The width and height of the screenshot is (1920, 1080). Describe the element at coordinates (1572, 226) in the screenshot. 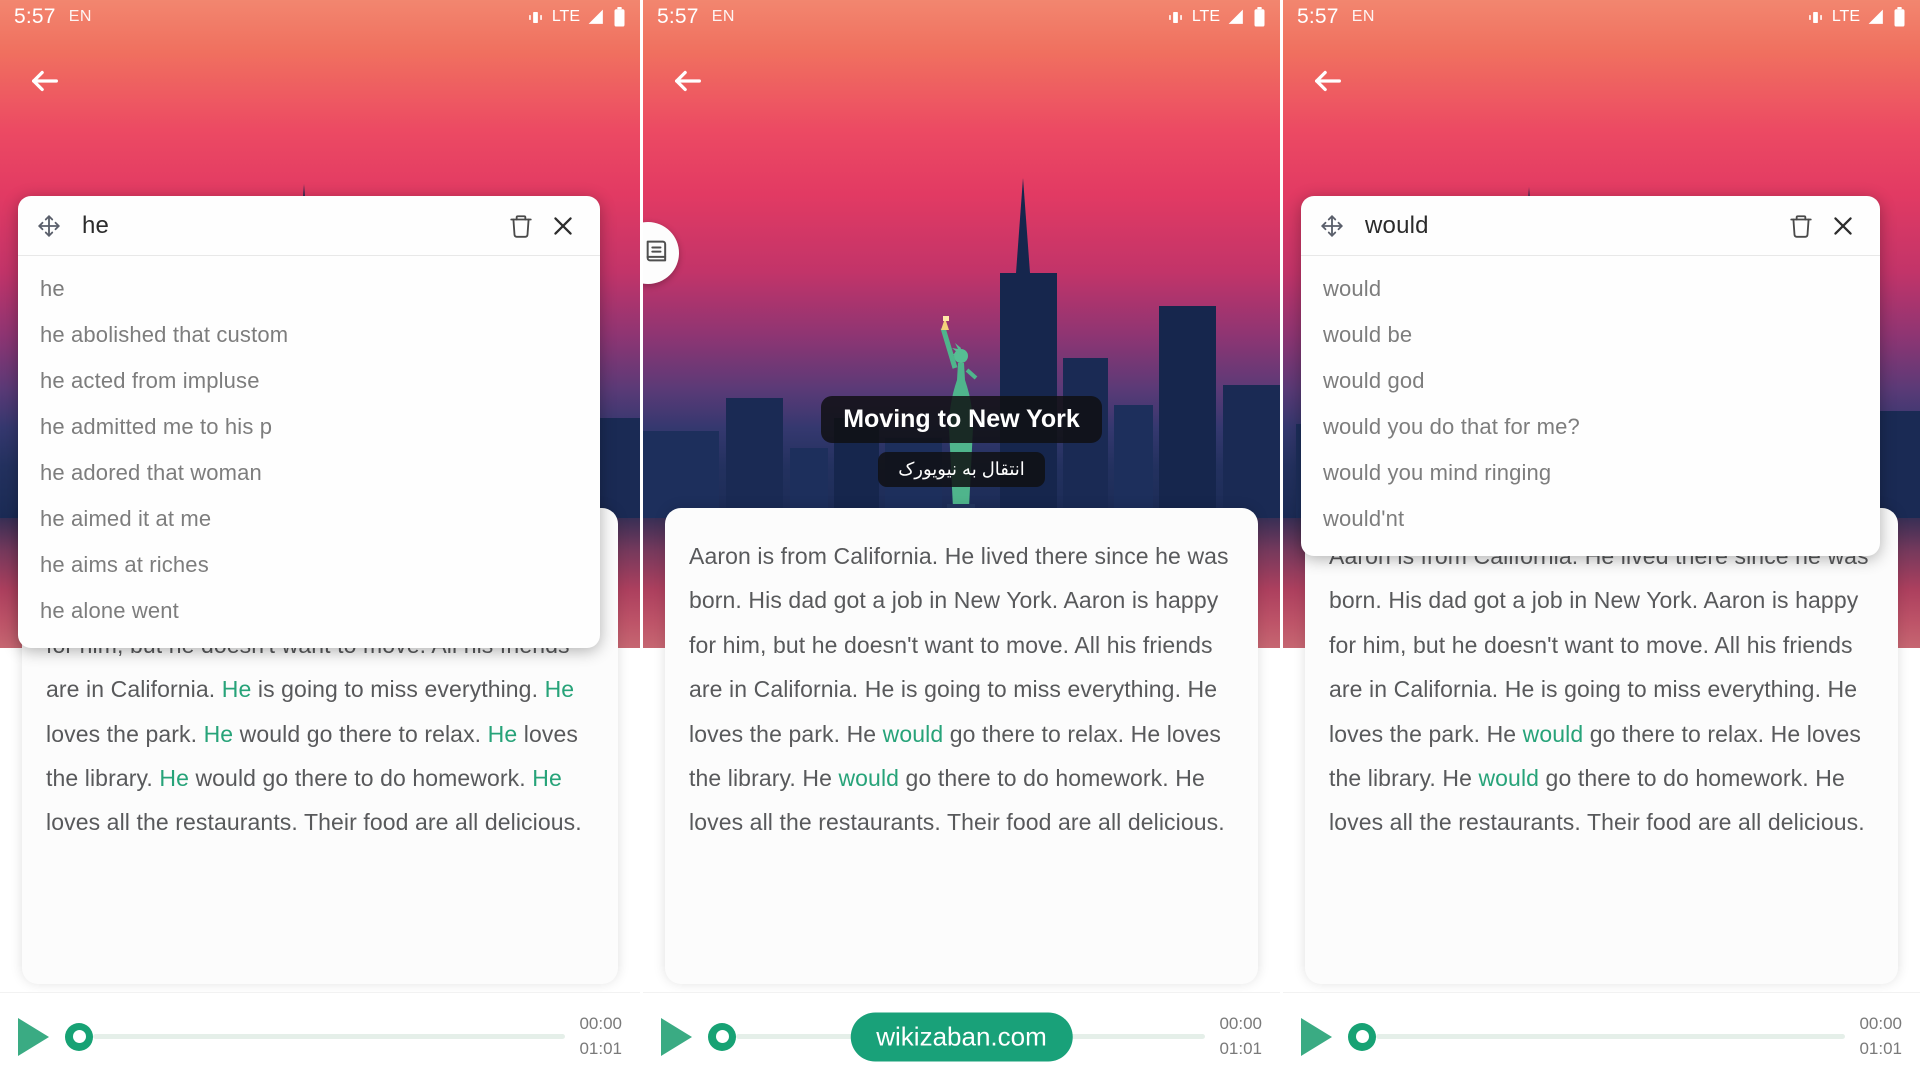

I see `search-input: would` at that location.